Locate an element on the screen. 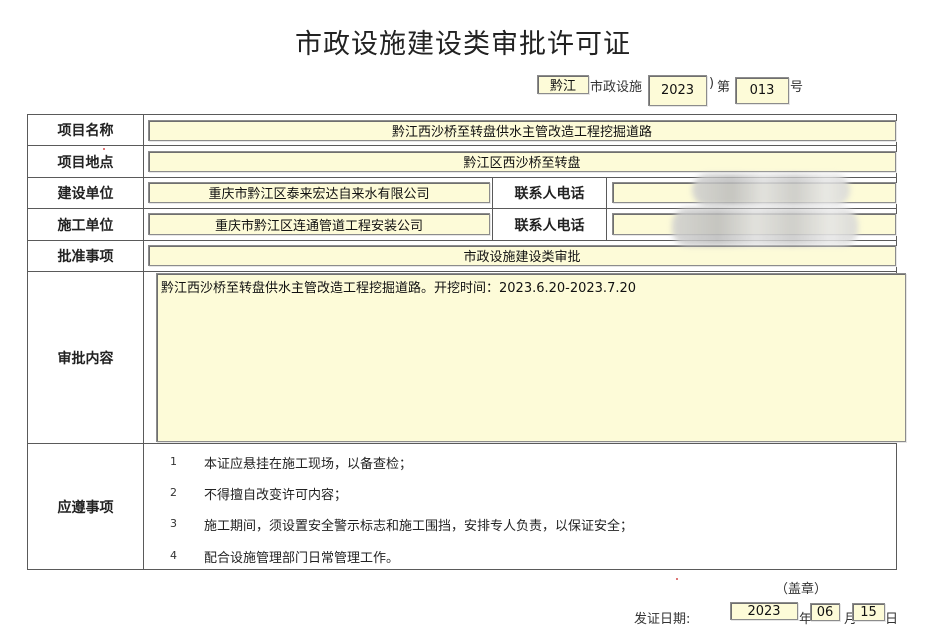 This screenshot has height=629, width=926. ref-mid-text: 市政设施 is located at coordinates (616, 87).